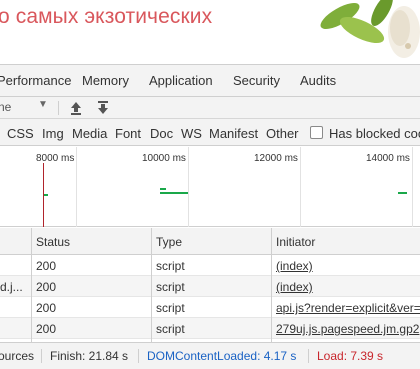 Image resolution: width=420 pixels, height=369 pixels. What do you see at coordinates (222, 356) in the screenshot?
I see `dom-content-loaded-time: DOMContentLoaded: 4.17 s` at bounding box center [222, 356].